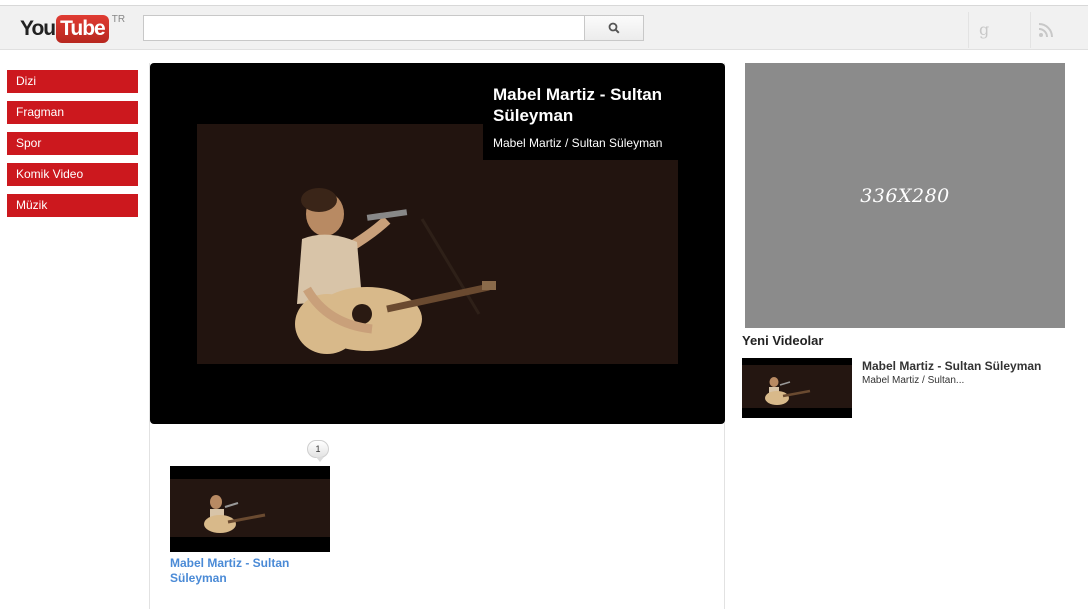 The image size is (1088, 609). Describe the element at coordinates (82, 29) in the screenshot. I see `logo-tube-text: Tube` at that location.